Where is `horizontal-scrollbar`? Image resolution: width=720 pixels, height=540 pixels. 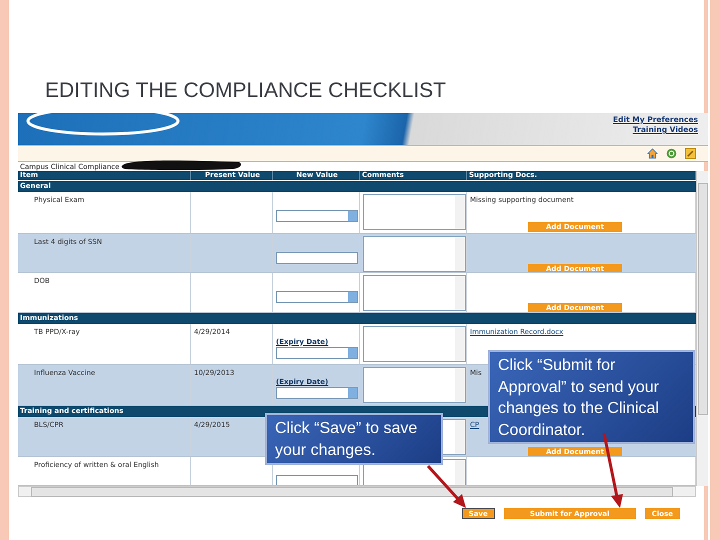 horizontal-scrollbar is located at coordinates (357, 491).